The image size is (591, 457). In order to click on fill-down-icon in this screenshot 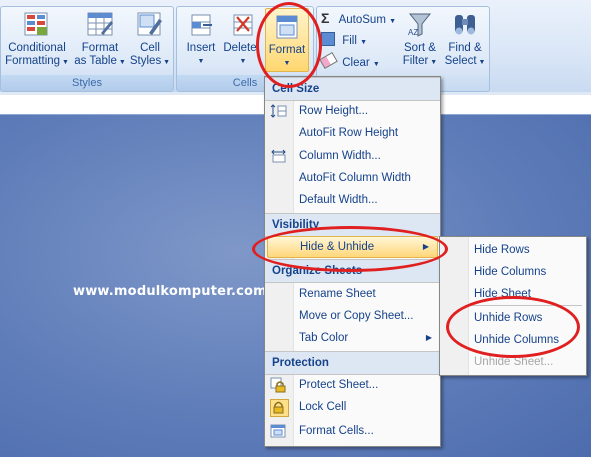, I will do `click(328, 39)`.